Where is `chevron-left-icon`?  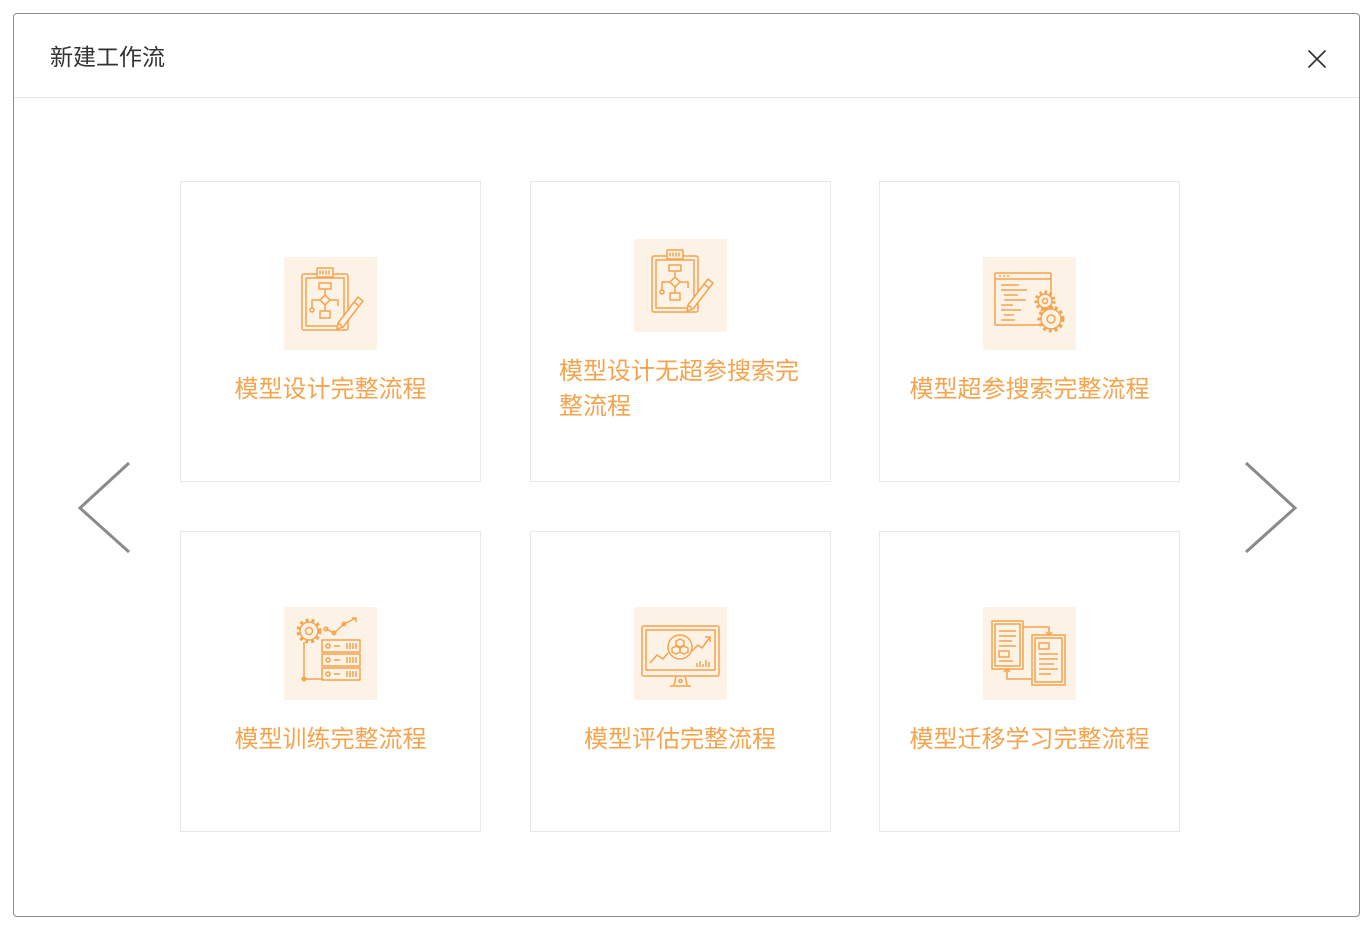 chevron-left-icon is located at coordinates (104, 507).